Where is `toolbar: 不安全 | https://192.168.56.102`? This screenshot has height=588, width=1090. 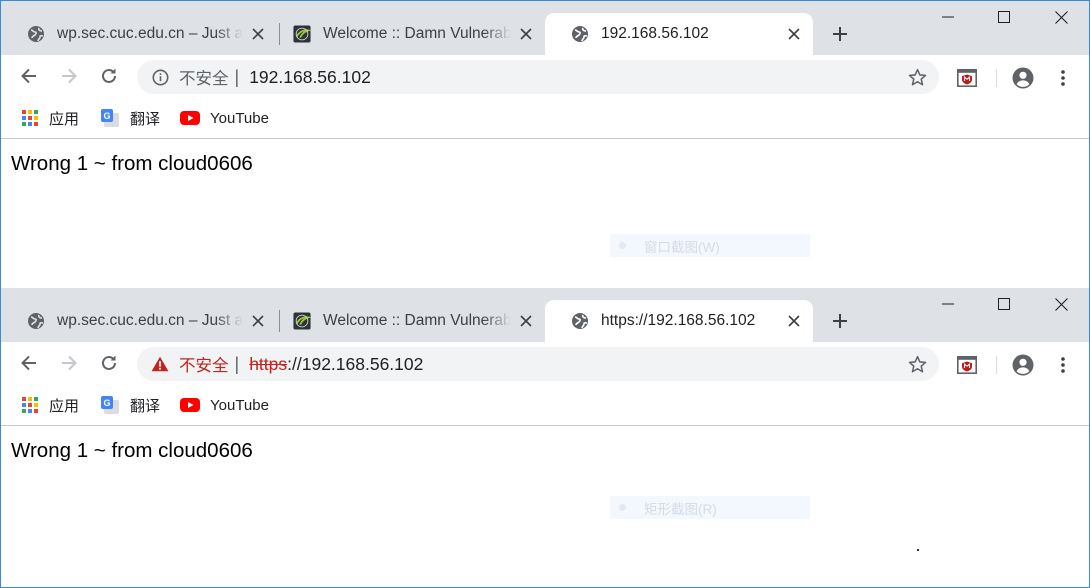
toolbar: 不安全 | https://192.168.56.102 is located at coordinates (545, 364).